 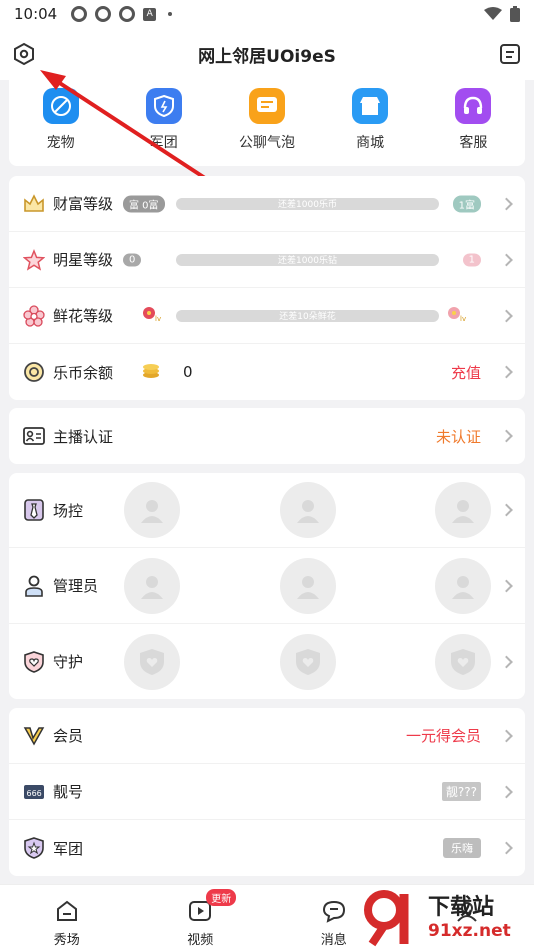 What do you see at coordinates (267, 372) in the screenshot?
I see `balance-row: 乐币余额 0 充值` at bounding box center [267, 372].